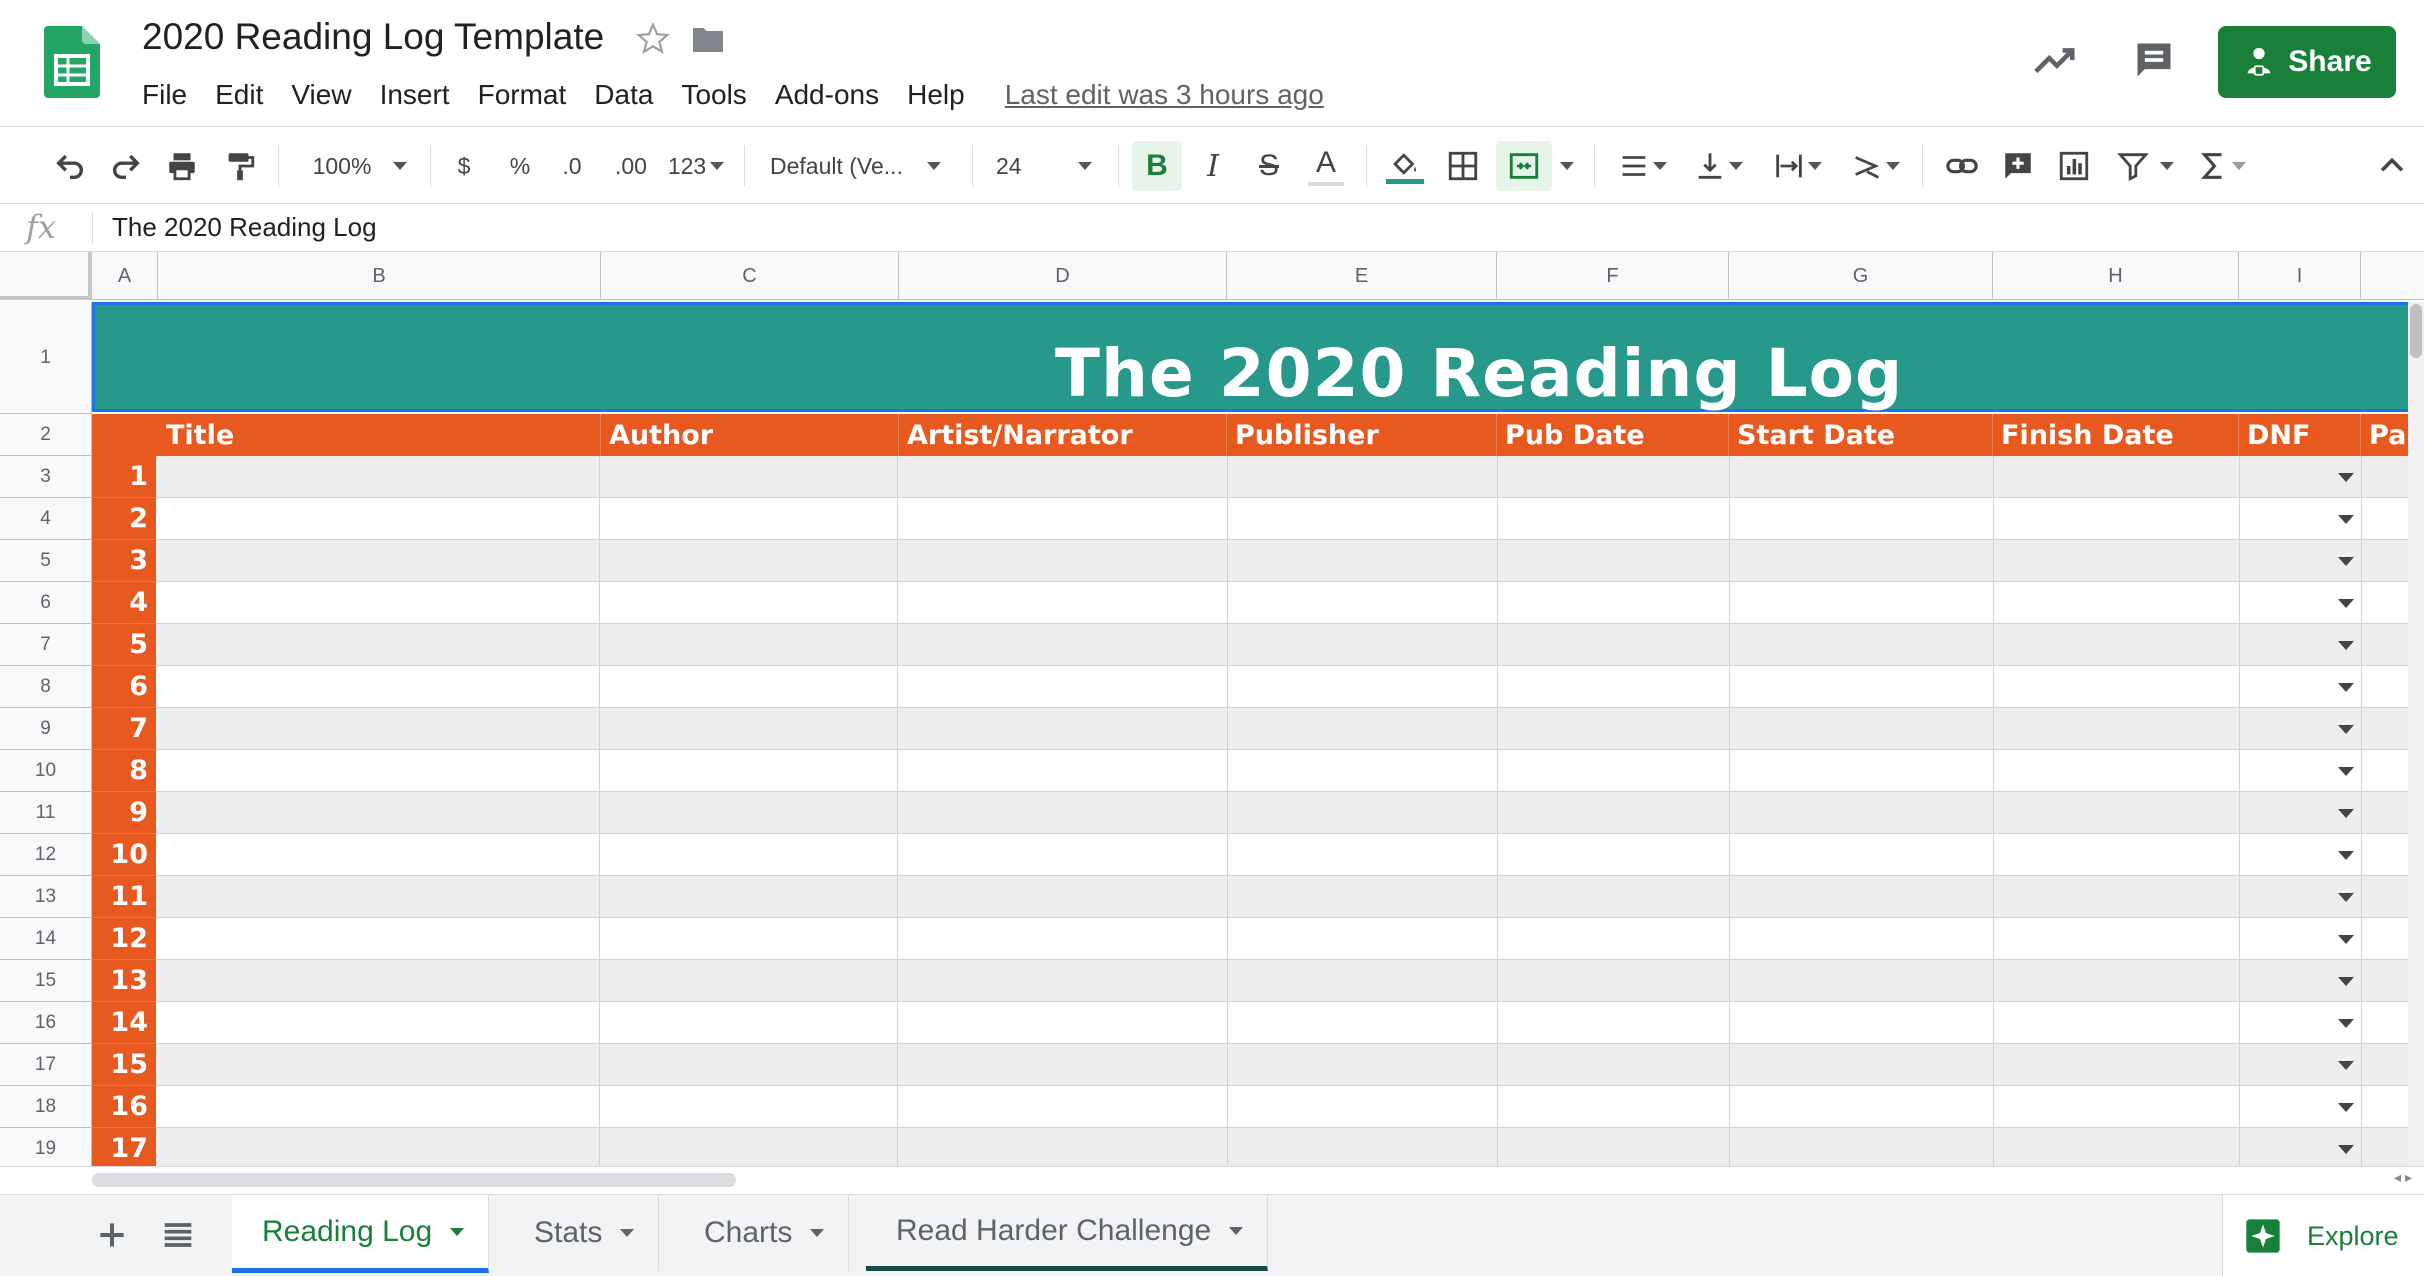  I want to click on row-header: 10, so click(46, 771).